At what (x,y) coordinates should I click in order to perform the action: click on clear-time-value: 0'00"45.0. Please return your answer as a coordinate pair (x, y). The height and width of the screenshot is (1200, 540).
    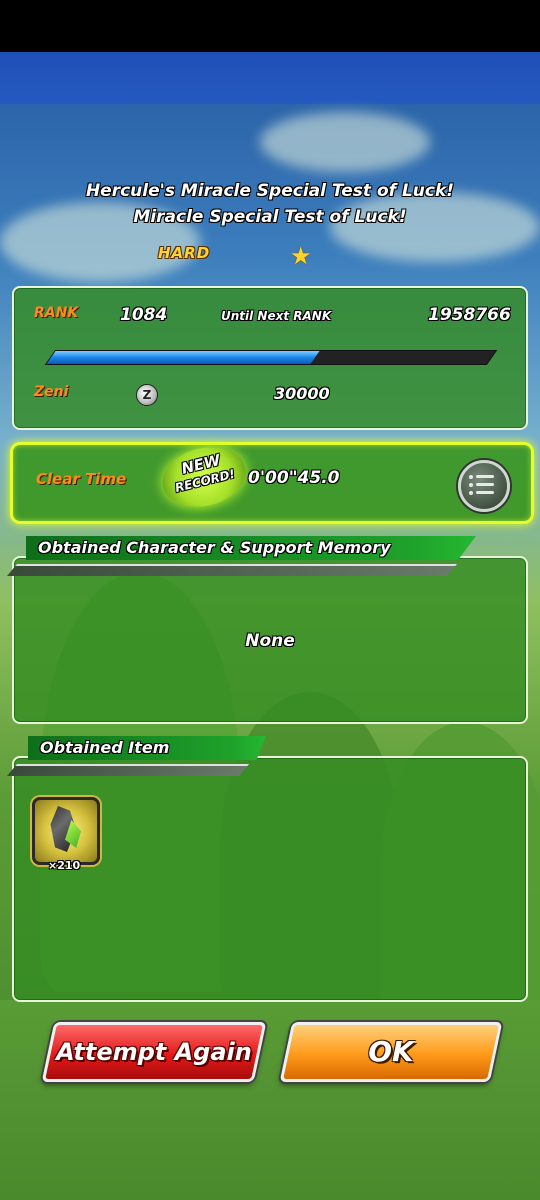
    Looking at the image, I should click on (294, 478).